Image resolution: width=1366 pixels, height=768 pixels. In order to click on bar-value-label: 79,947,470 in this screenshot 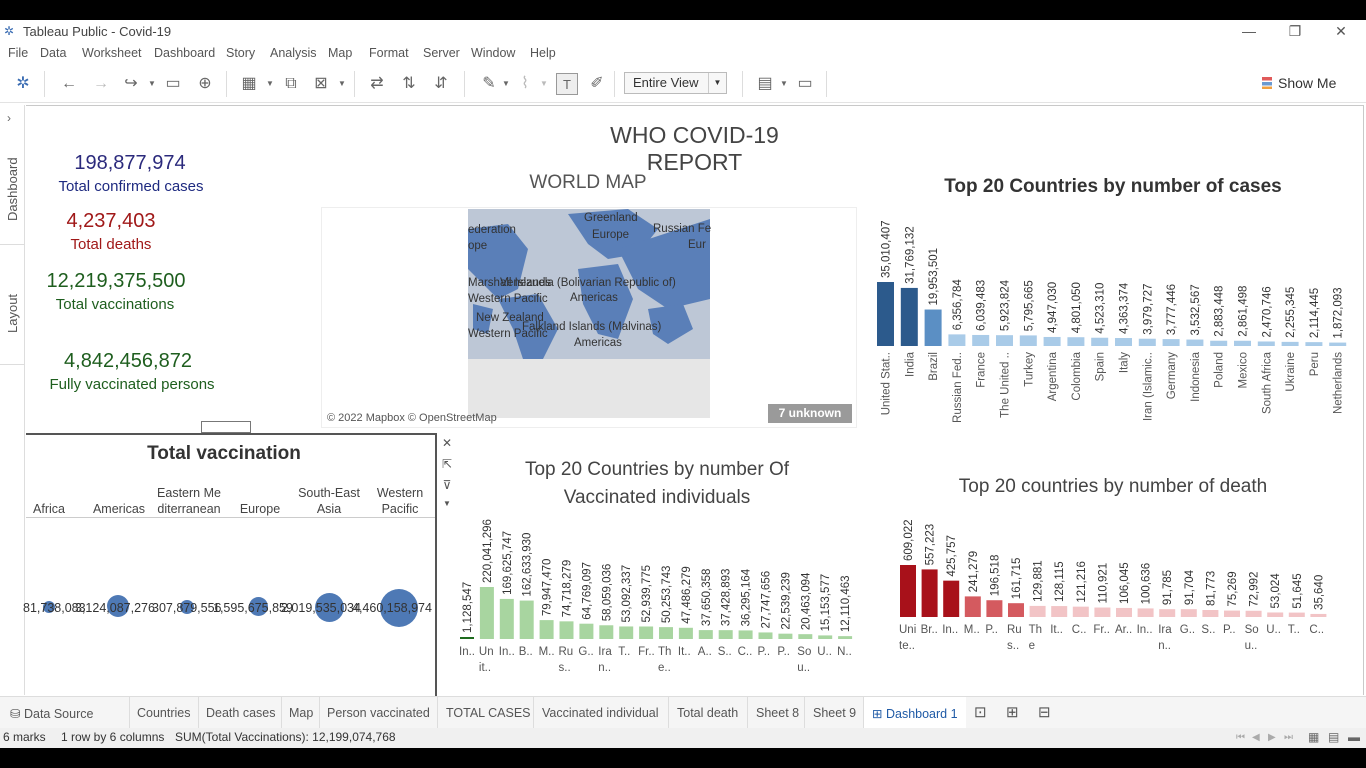, I will do `click(548, 588)`.